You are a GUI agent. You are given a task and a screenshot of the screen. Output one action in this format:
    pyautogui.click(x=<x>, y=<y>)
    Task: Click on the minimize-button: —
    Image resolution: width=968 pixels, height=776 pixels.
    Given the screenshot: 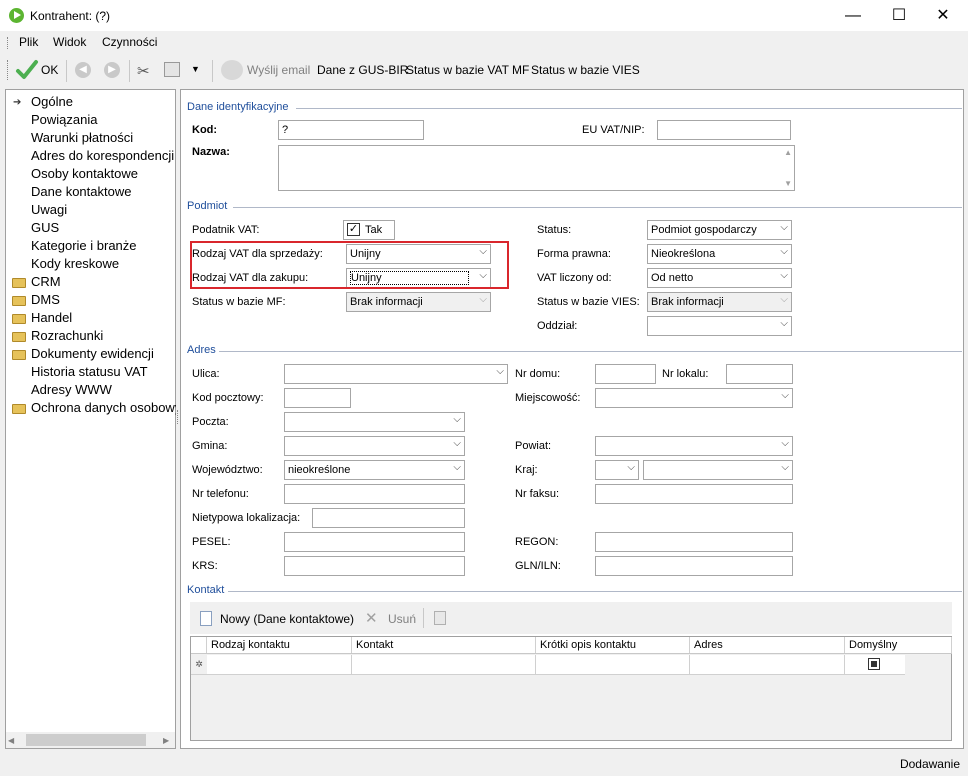 What is the action you would take?
    pyautogui.click(x=853, y=15)
    